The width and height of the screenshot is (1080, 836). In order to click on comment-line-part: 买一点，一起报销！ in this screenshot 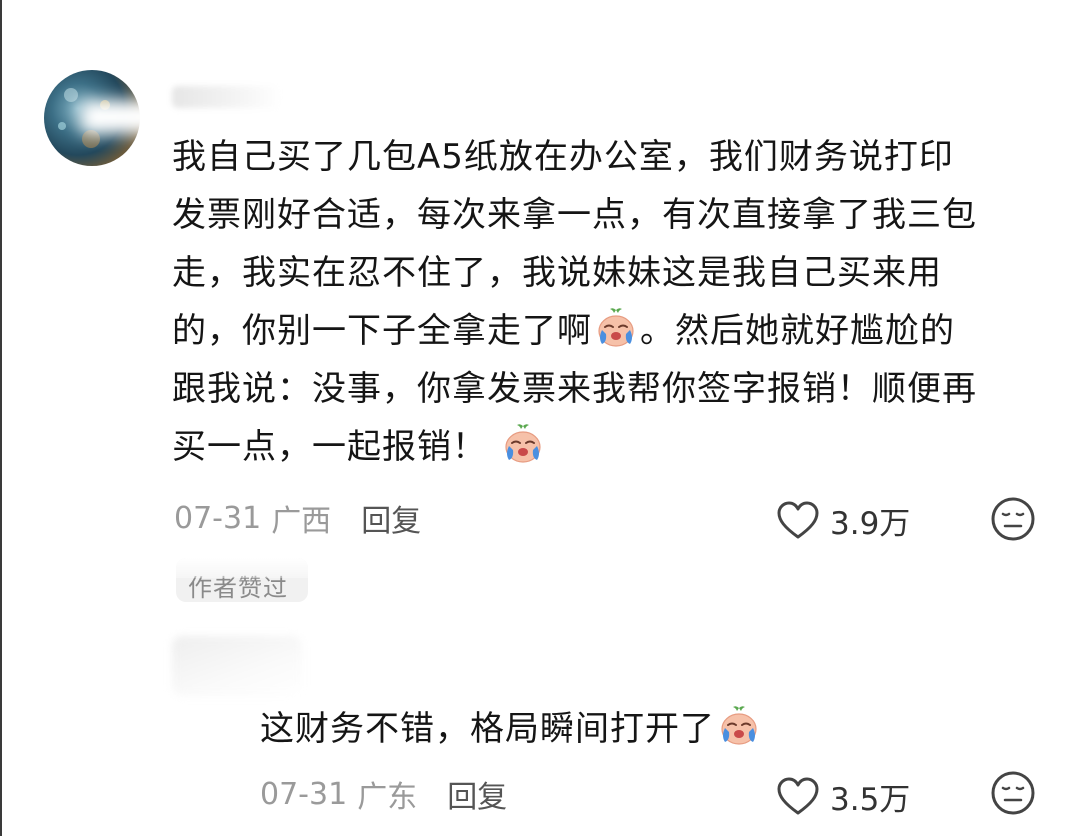, I will do `click(329, 447)`.